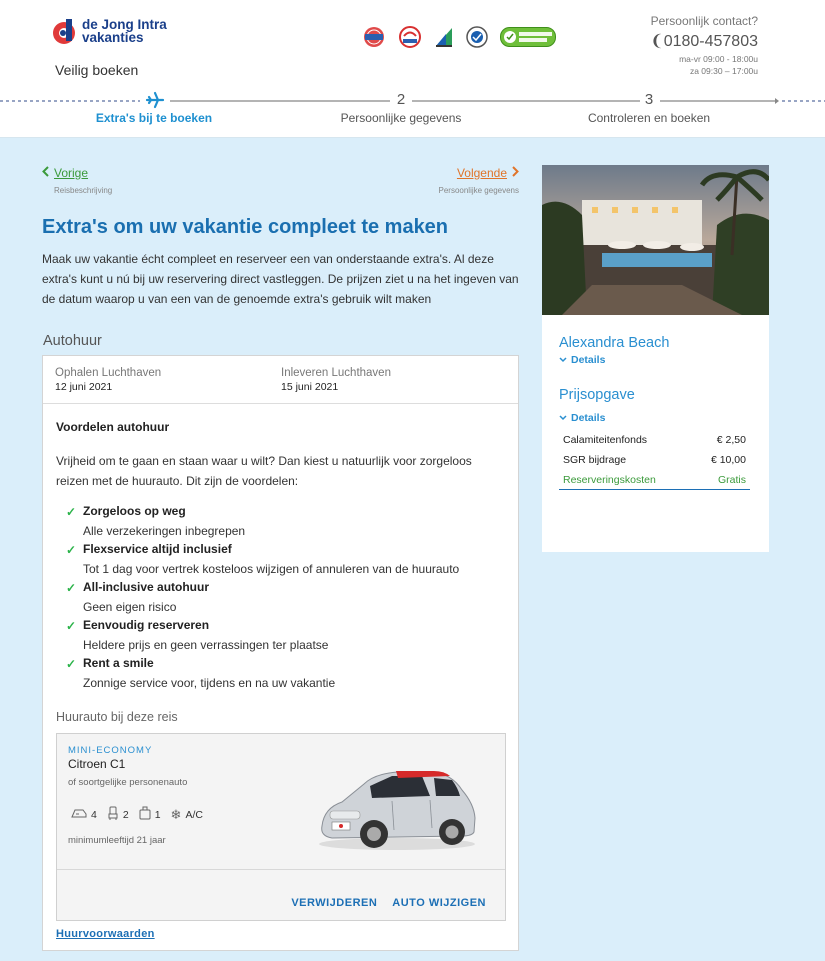 Image resolution: width=825 pixels, height=961 pixels. I want to click on price-details-toggle: Details, so click(582, 418).